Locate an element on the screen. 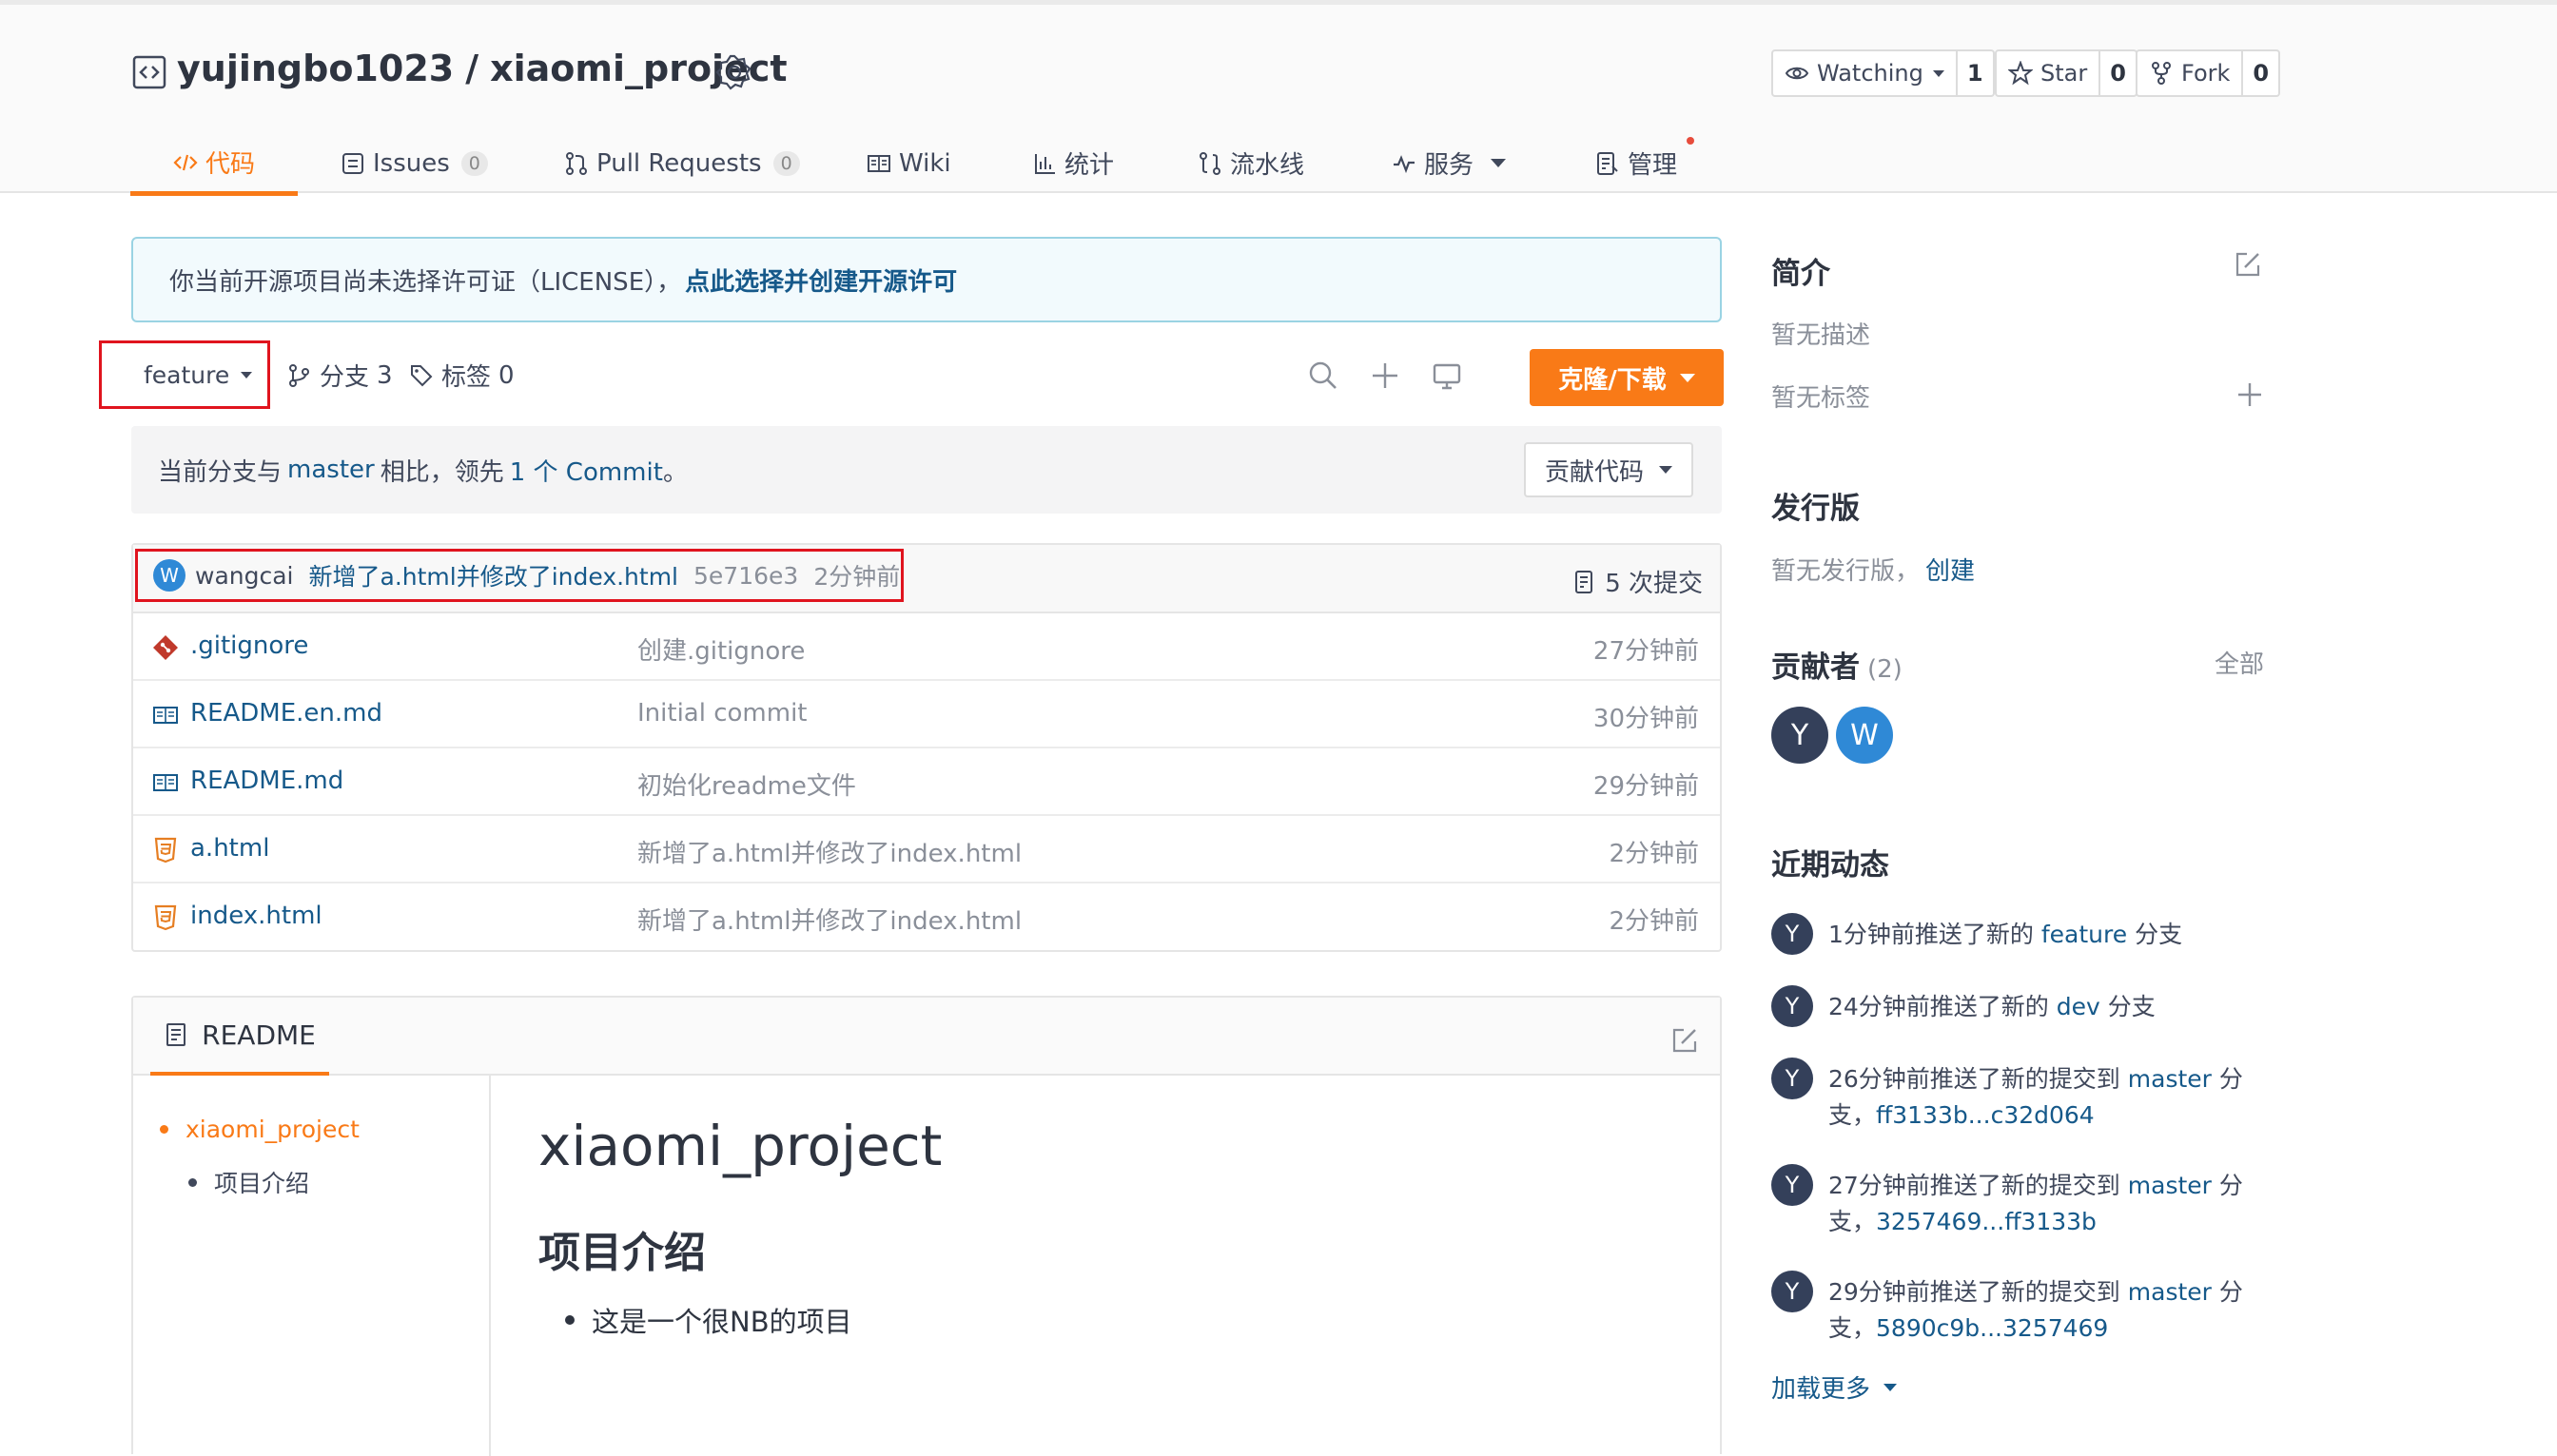 The width and height of the screenshot is (2557, 1456). web-ide-icon is located at coordinates (1447, 376).